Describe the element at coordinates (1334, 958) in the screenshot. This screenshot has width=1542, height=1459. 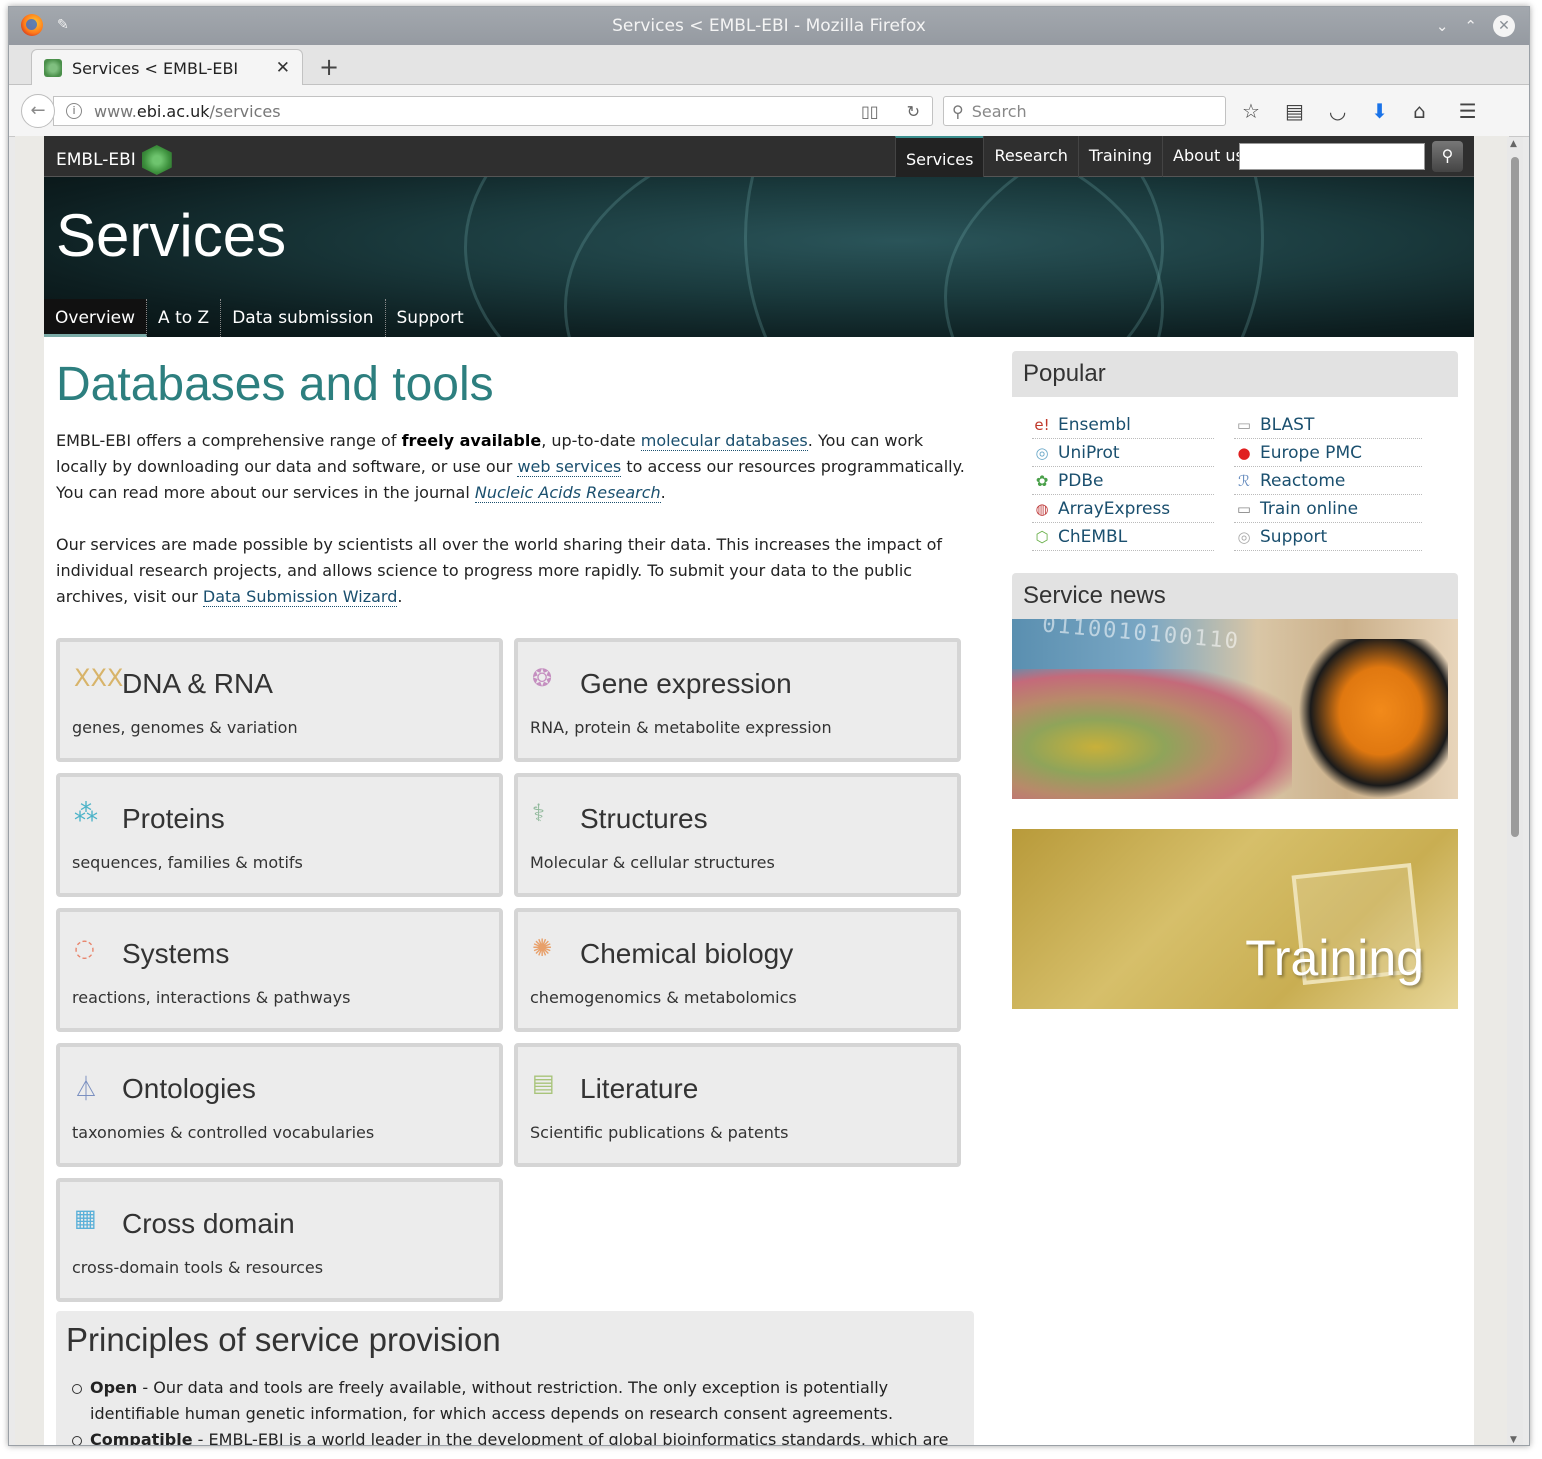
I see `training-label: Training` at that location.